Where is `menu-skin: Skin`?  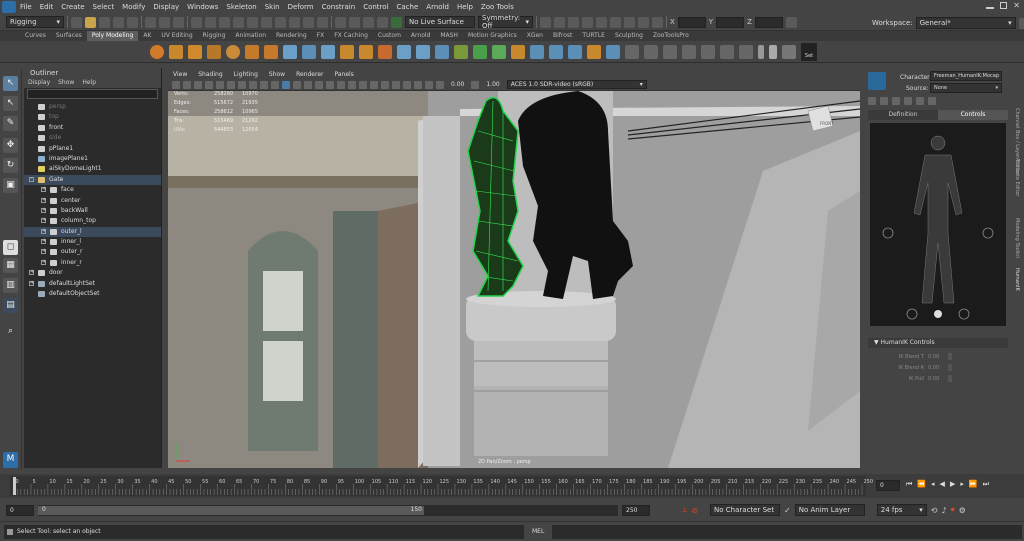
menu-skin: Skin is located at coordinates (272, 7).